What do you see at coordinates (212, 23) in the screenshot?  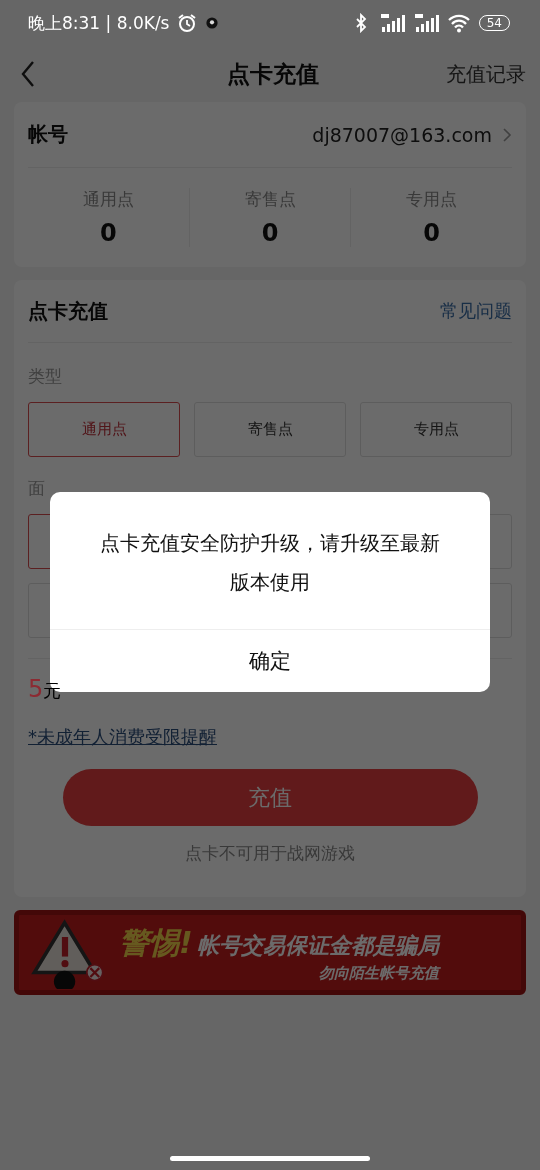 I see `app-icon` at bounding box center [212, 23].